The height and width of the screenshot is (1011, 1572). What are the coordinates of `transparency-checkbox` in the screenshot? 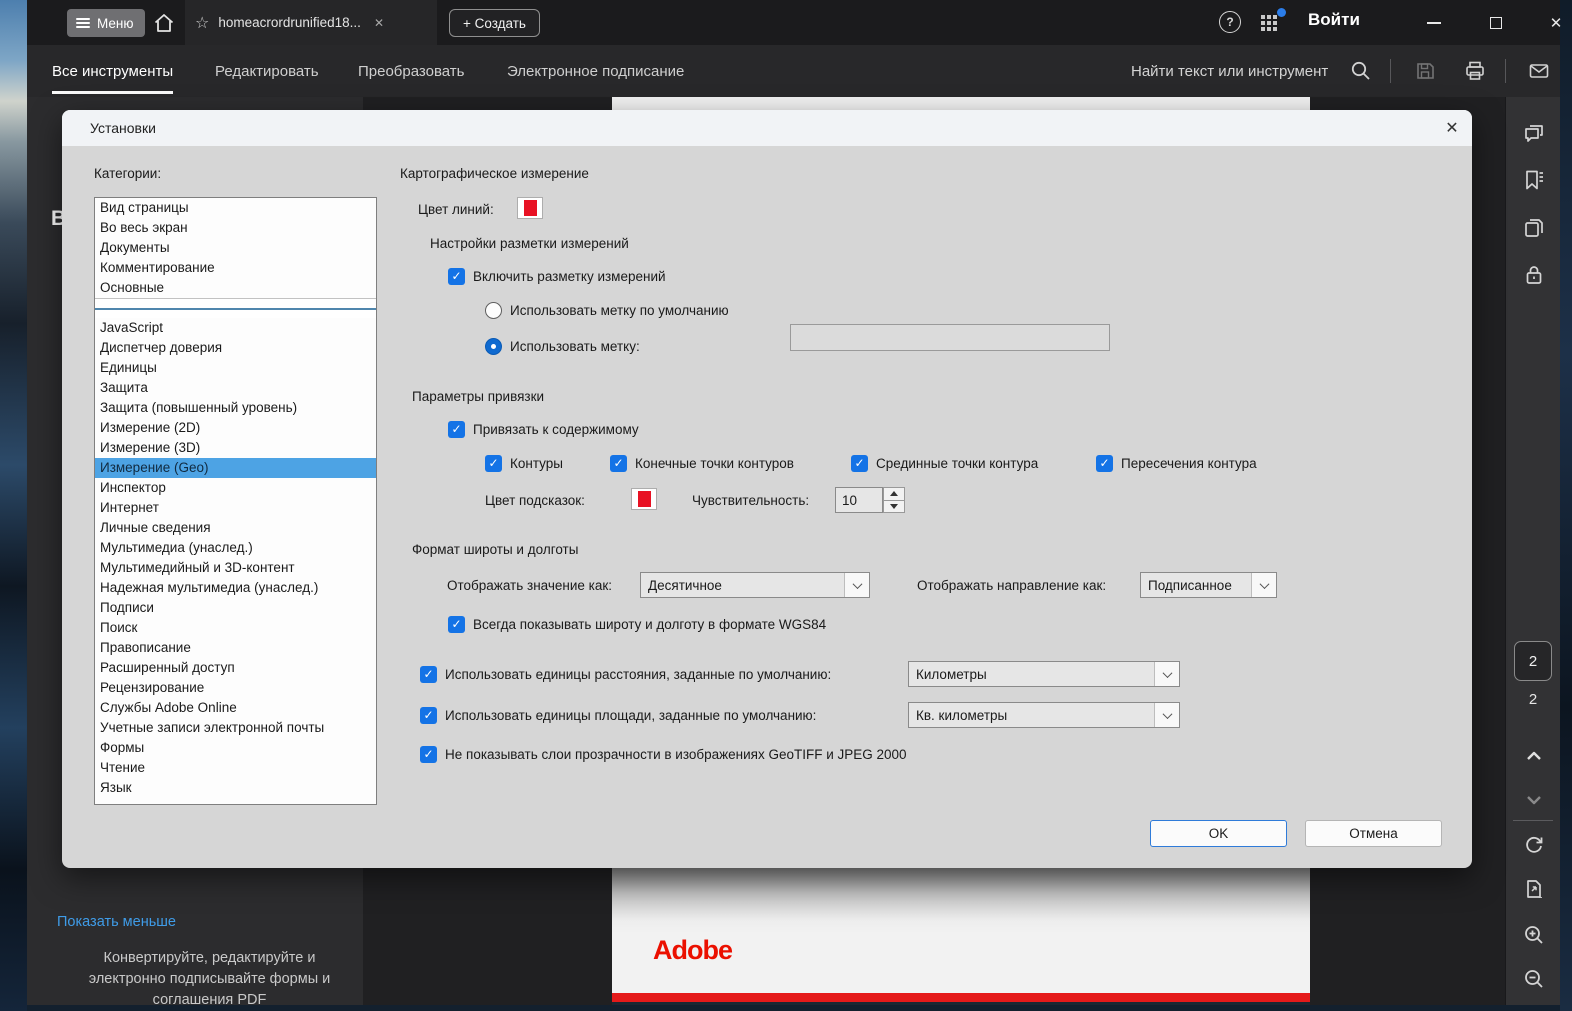 It's located at (428, 754).